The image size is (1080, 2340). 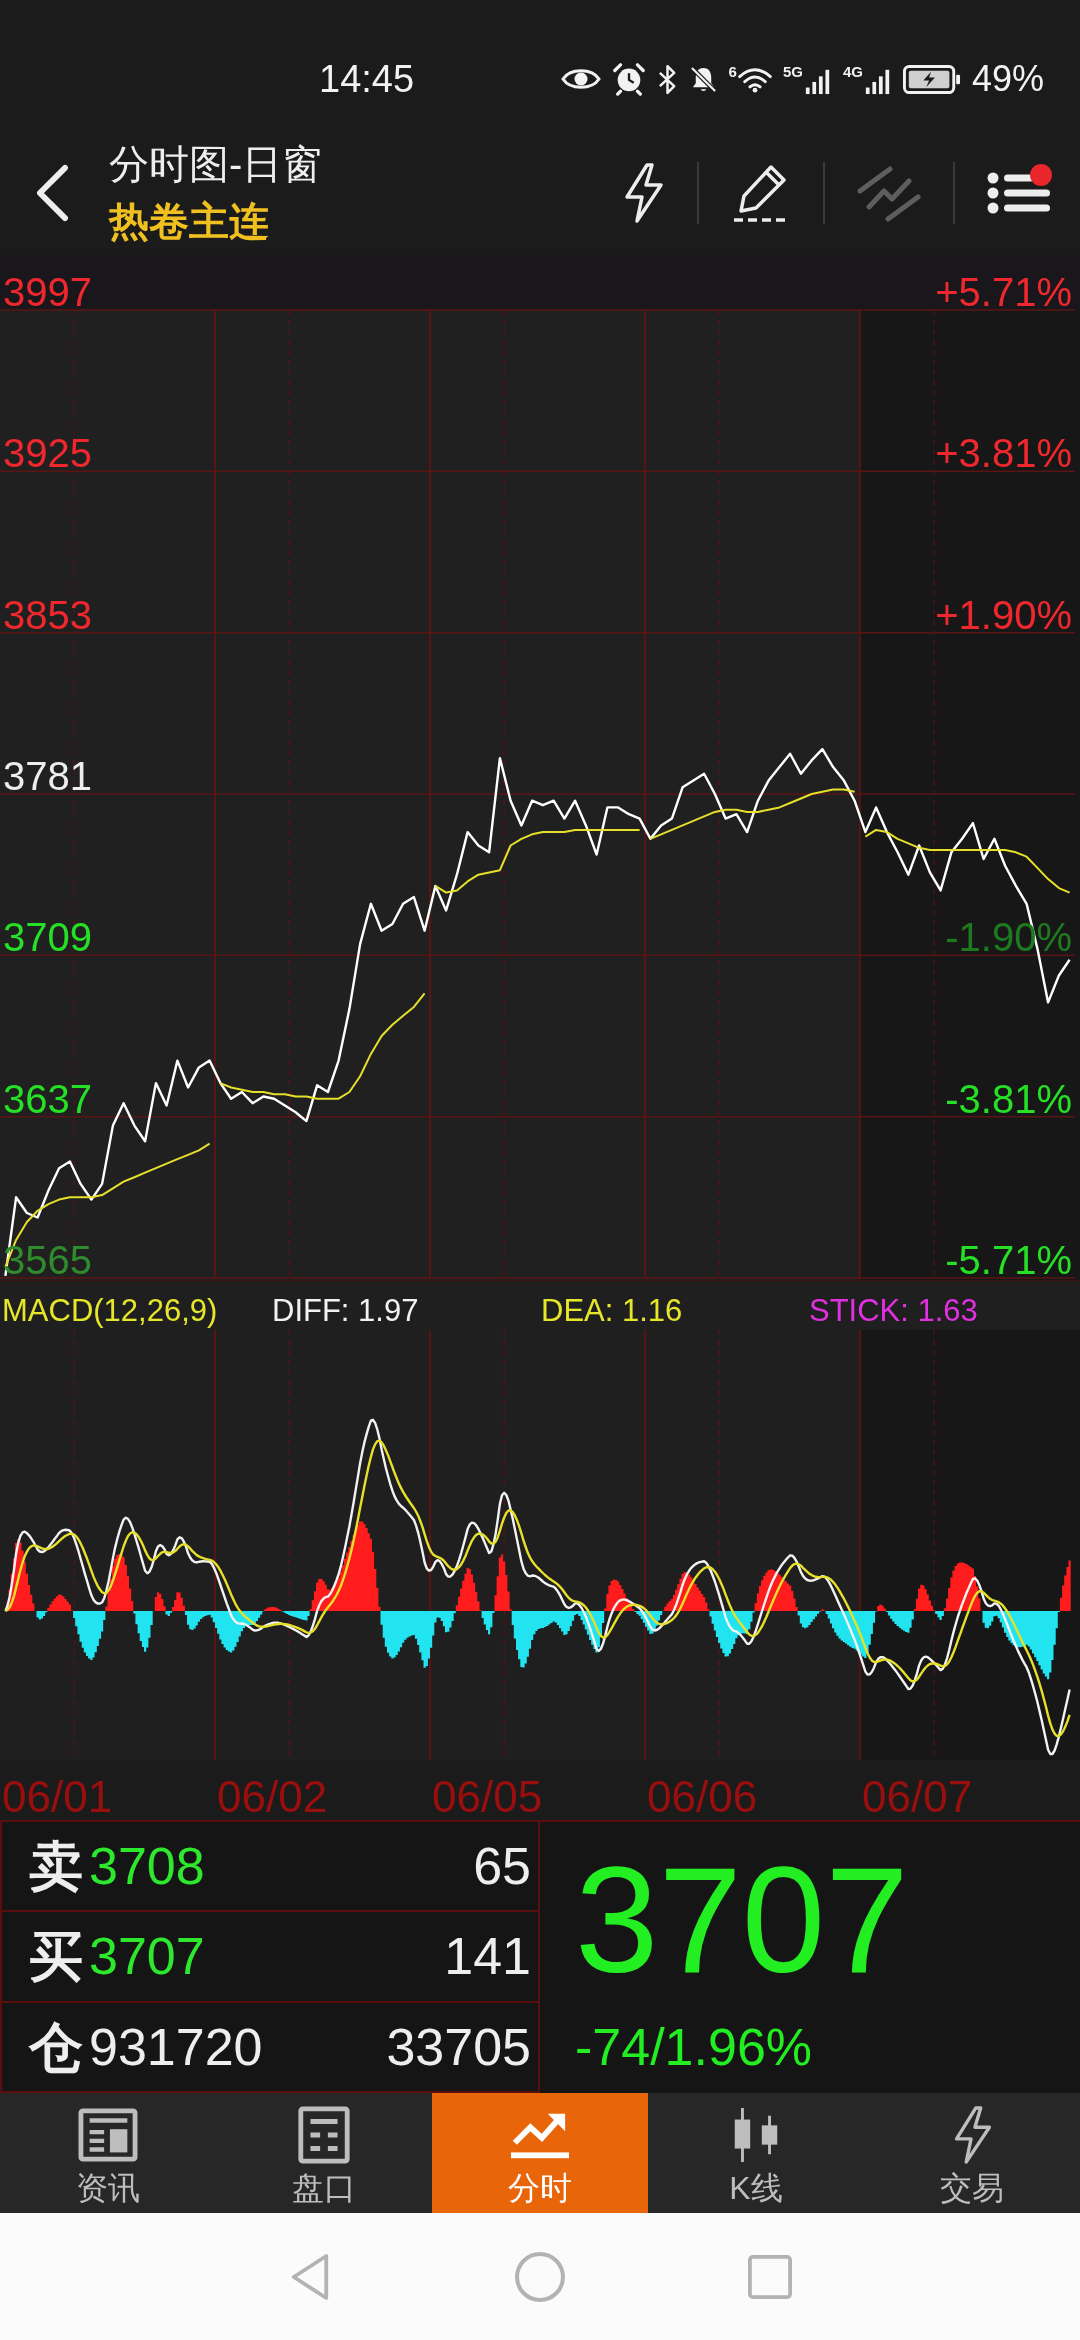 I want to click on nav-tab: 盘口, so click(x=324, y=2153).